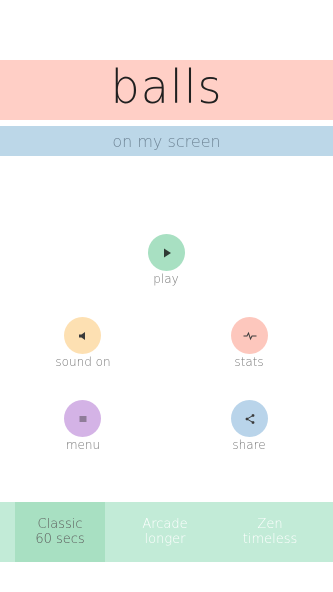  I want to click on share-label: share, so click(249, 445).